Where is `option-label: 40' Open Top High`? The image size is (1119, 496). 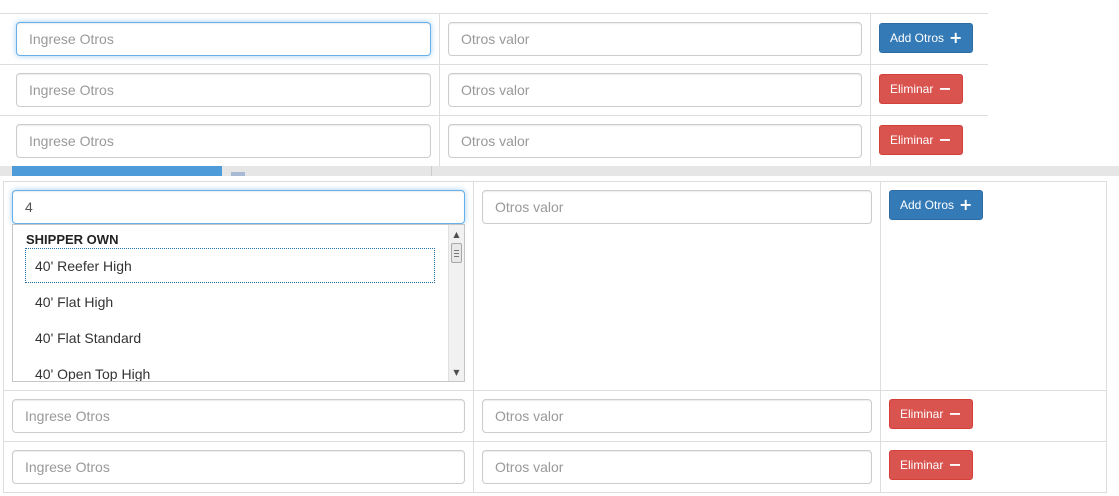
option-label: 40' Open Top High is located at coordinates (93, 373).